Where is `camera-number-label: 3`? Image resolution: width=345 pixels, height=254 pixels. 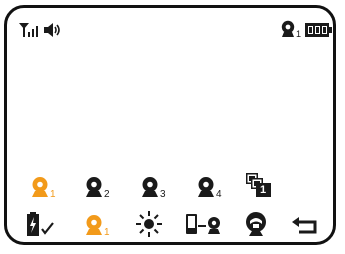 camera-number-label: 3 is located at coordinates (163, 194).